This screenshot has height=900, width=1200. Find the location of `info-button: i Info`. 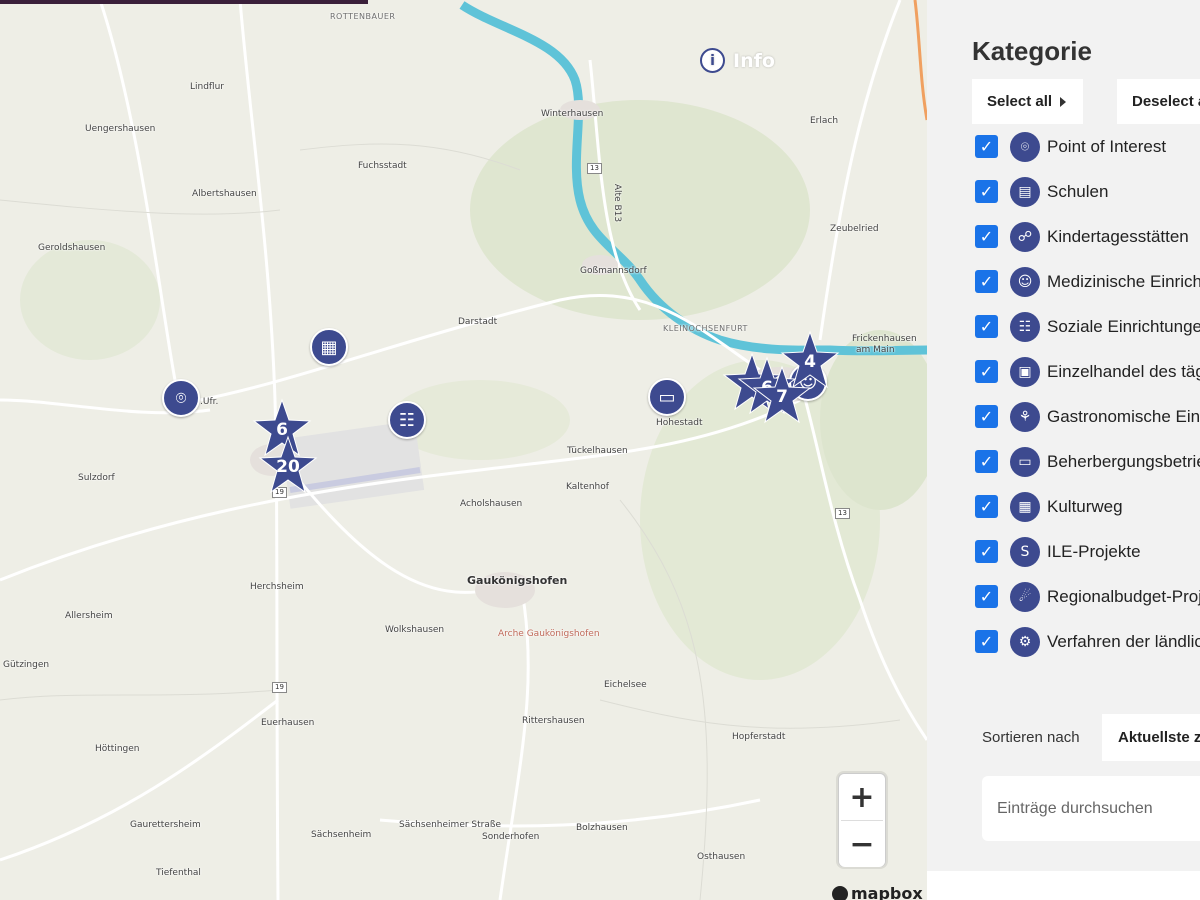

info-button: i Info is located at coordinates (737, 60).